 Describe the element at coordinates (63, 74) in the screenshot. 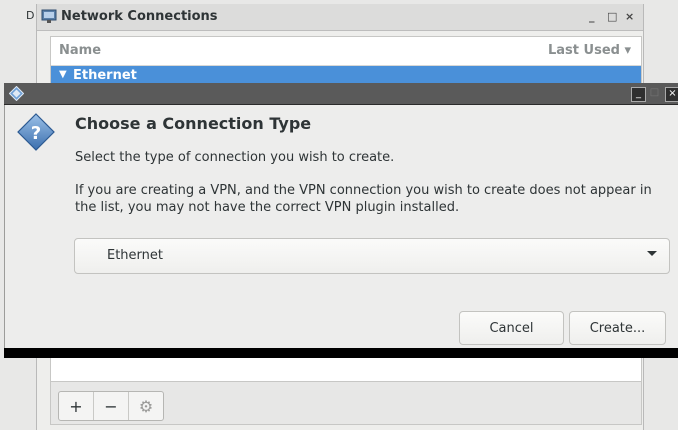

I see `expand-arrow-icon: ▼` at that location.